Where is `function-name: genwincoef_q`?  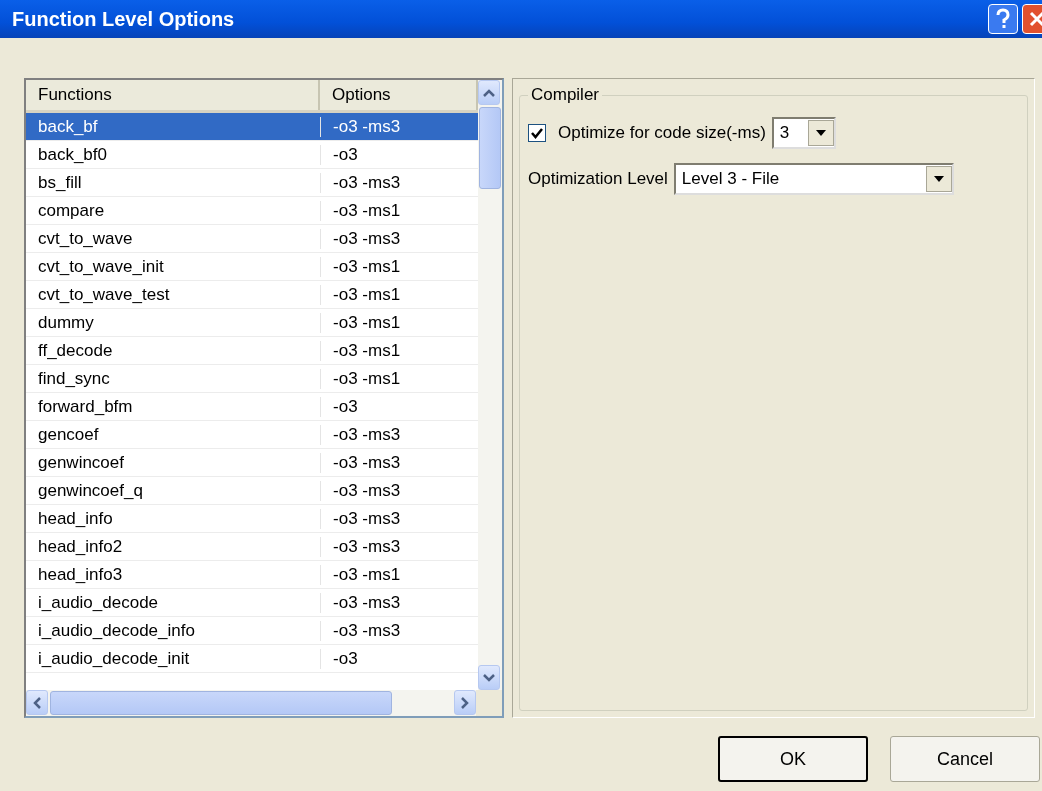 function-name: genwincoef_q is located at coordinates (90, 490).